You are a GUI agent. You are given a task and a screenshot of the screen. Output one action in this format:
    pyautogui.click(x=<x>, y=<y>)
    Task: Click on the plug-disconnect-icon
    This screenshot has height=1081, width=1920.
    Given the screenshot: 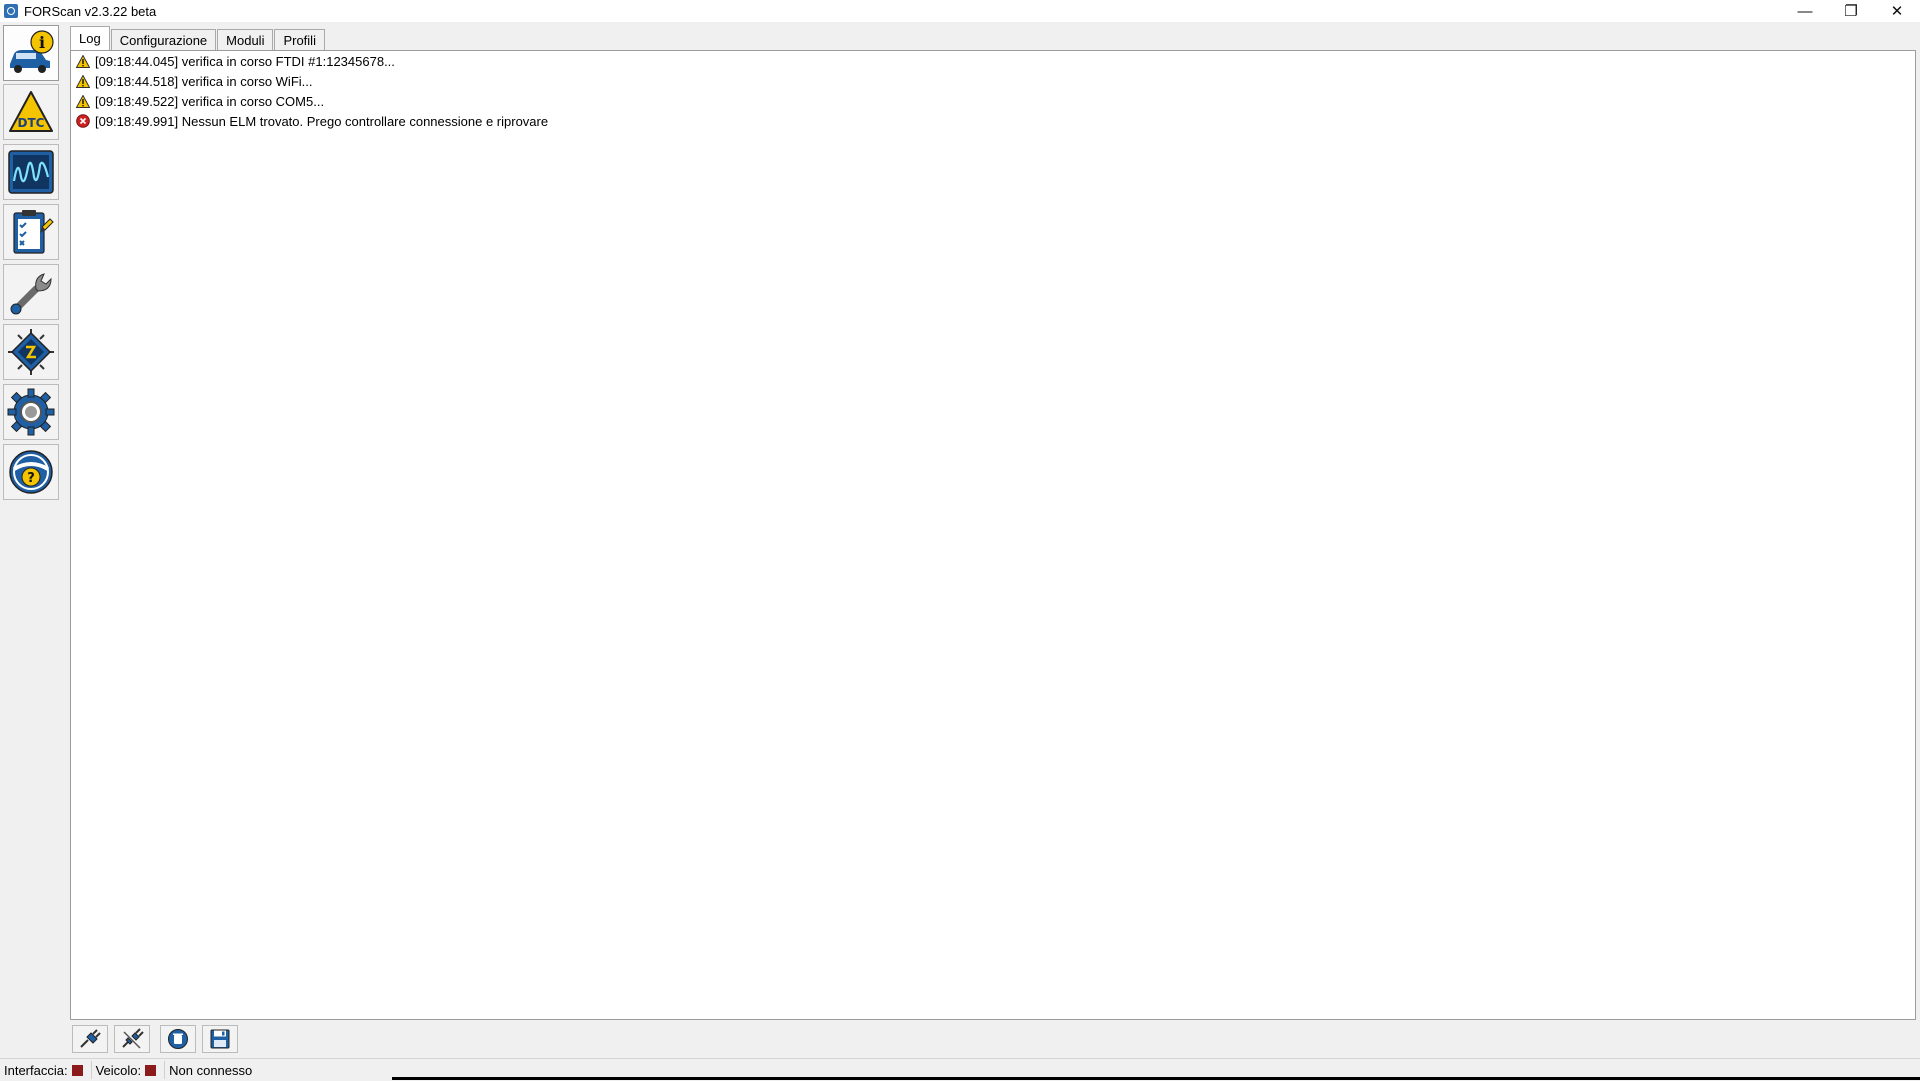 What is the action you would take?
    pyautogui.click(x=133, y=1038)
    